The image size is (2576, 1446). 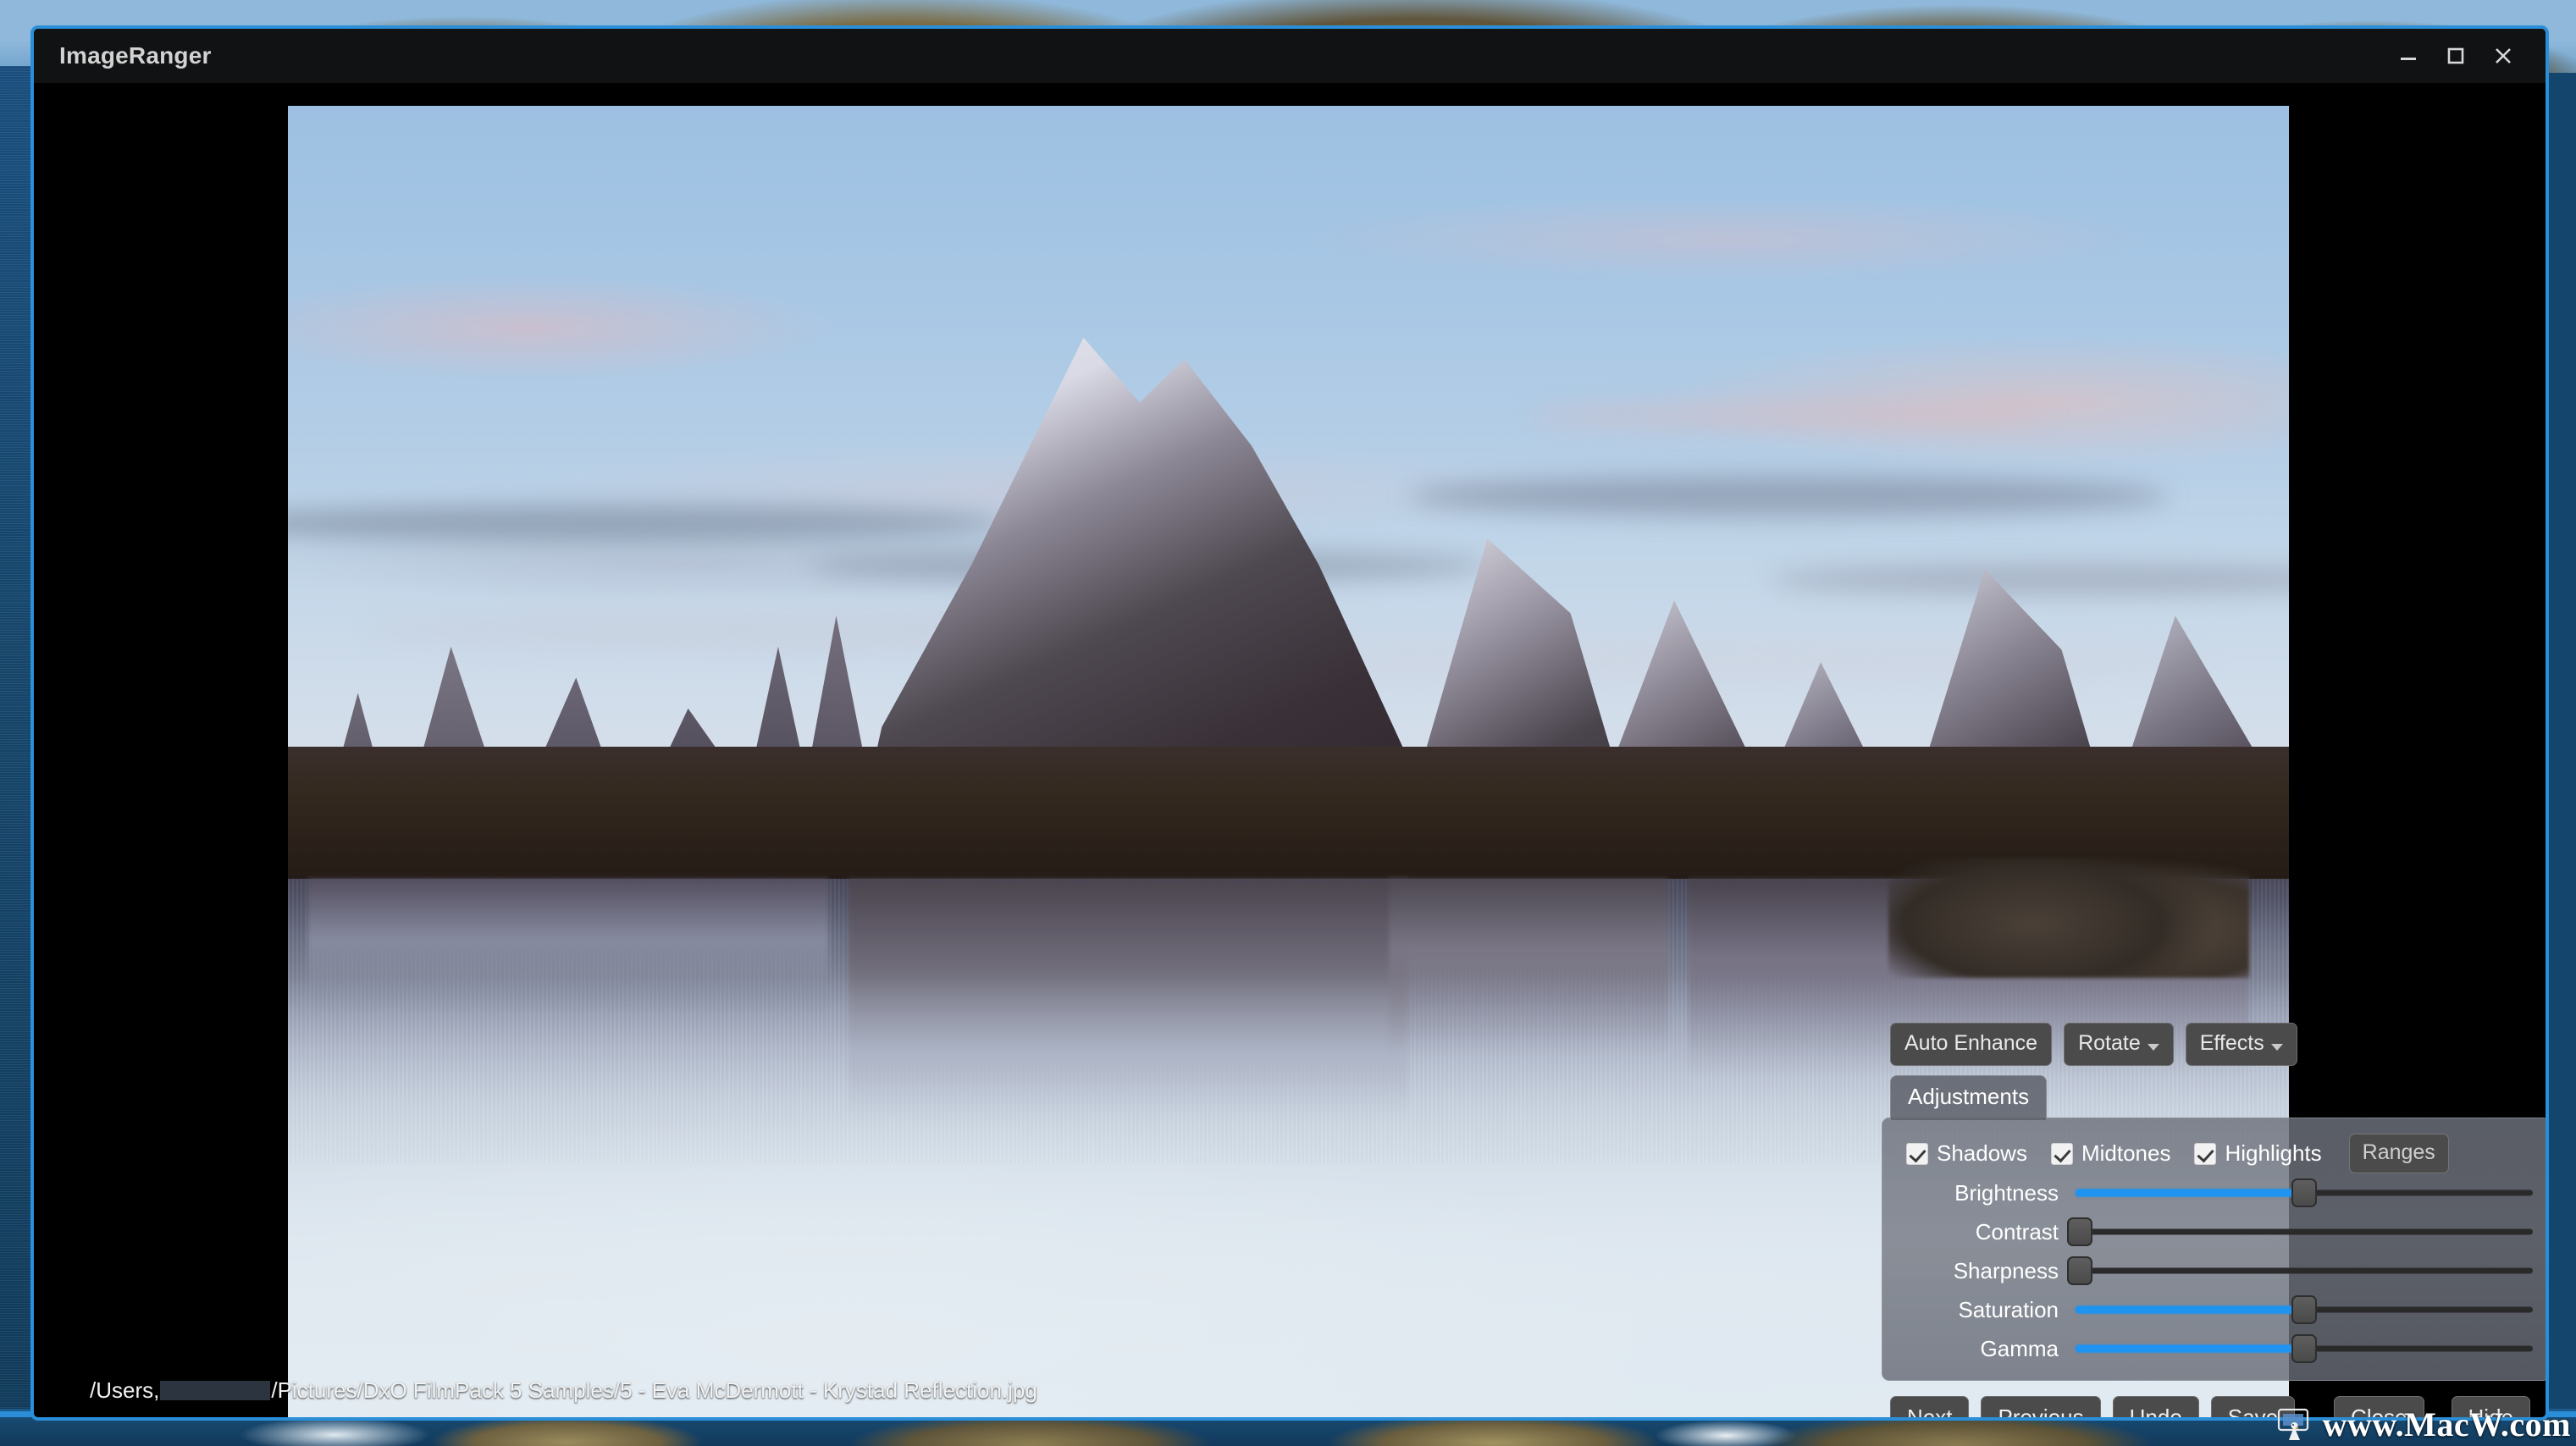 I want to click on ranges-button-label: Ranges, so click(x=2398, y=1152).